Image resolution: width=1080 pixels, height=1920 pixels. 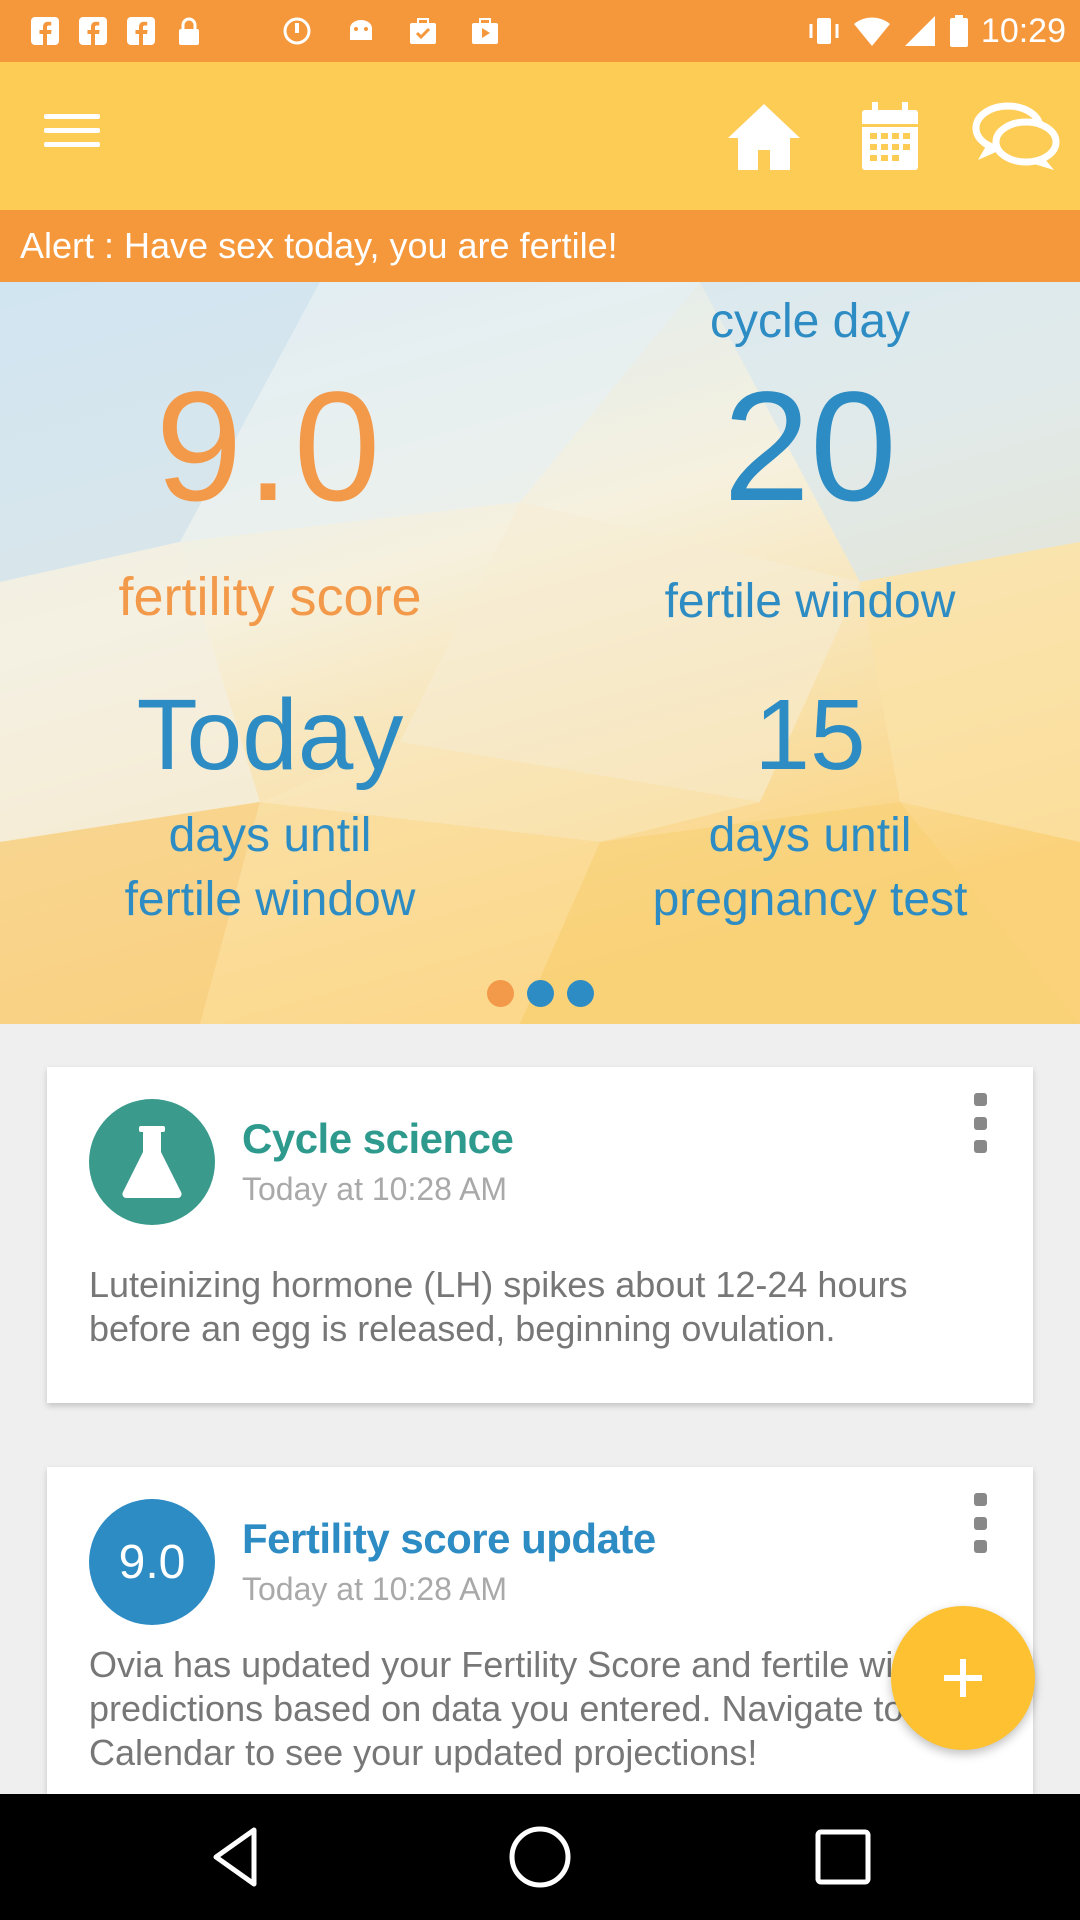 I want to click on recents-icon, so click(x=843, y=1857).